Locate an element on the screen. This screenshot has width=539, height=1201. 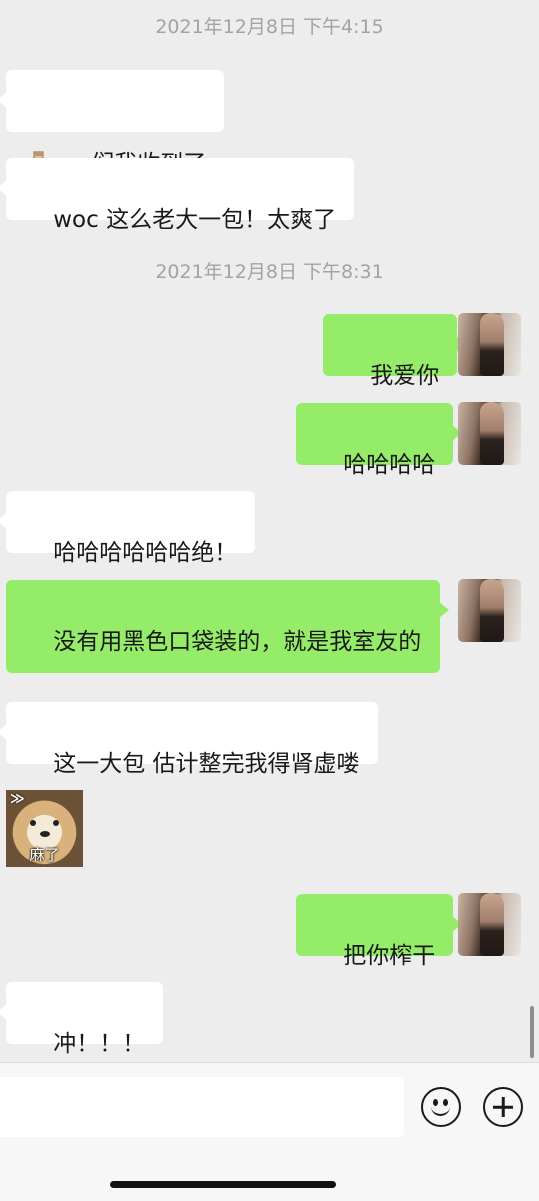
message-bubble-received: woc 这么老大一包！太爽了 is located at coordinates (177, 195).